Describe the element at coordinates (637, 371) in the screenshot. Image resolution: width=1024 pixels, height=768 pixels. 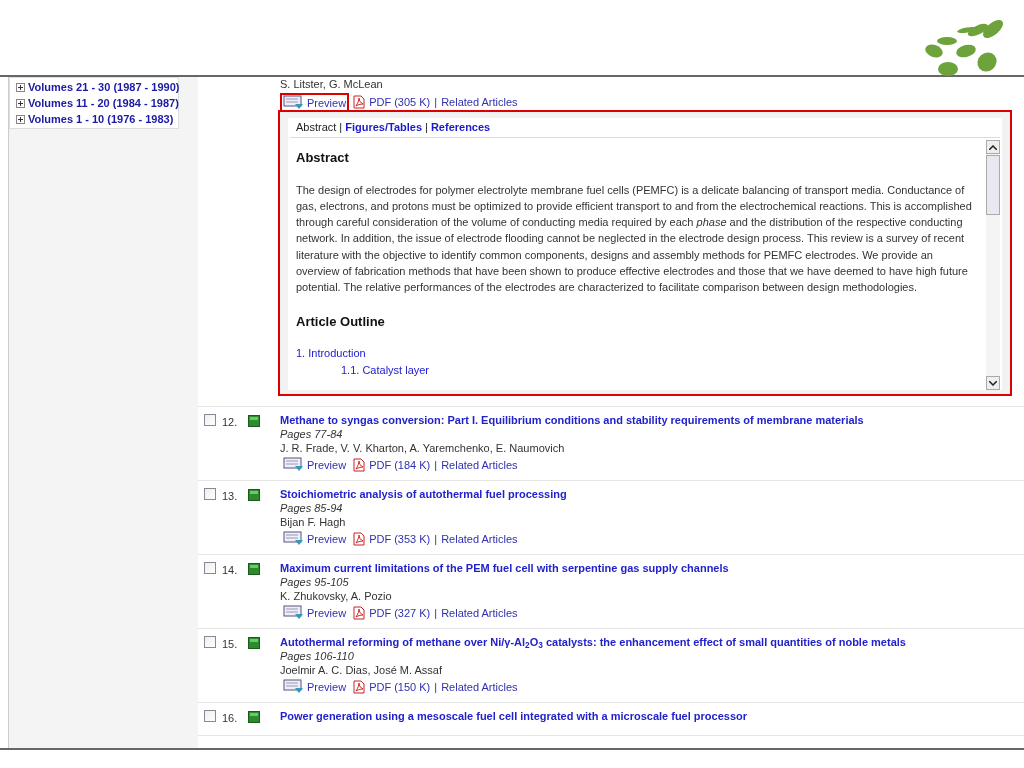
I see `outline-link: 1.1. Catalyst layer` at that location.